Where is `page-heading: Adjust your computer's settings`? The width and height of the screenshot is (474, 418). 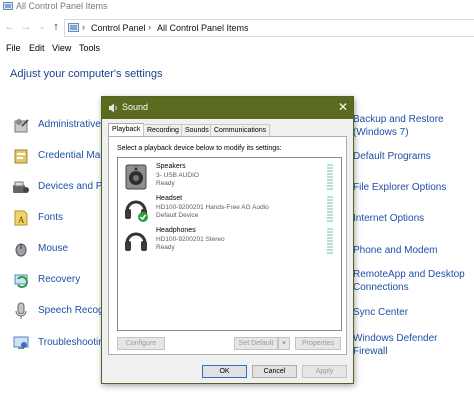 page-heading: Adjust your computer's settings is located at coordinates (86, 74).